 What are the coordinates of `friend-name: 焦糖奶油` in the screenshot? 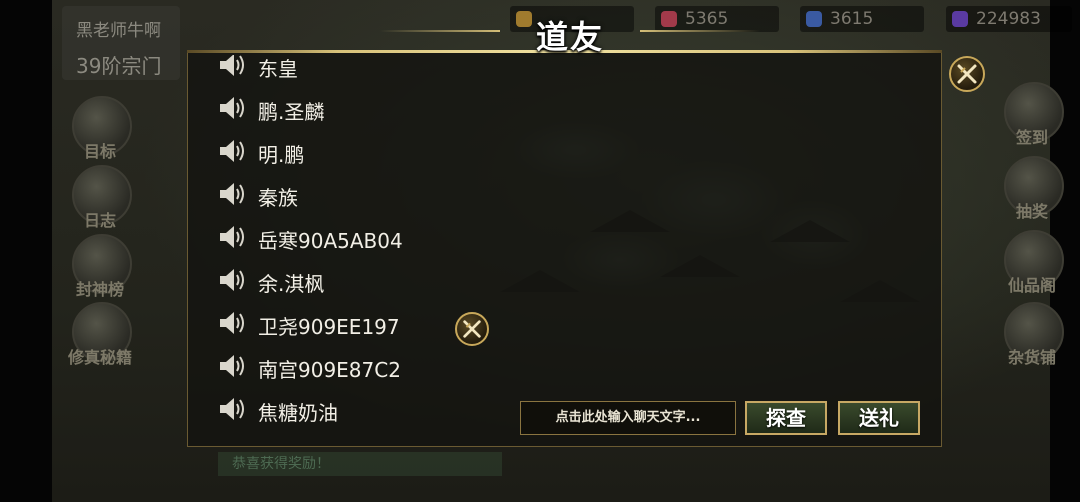 It's located at (298, 413).